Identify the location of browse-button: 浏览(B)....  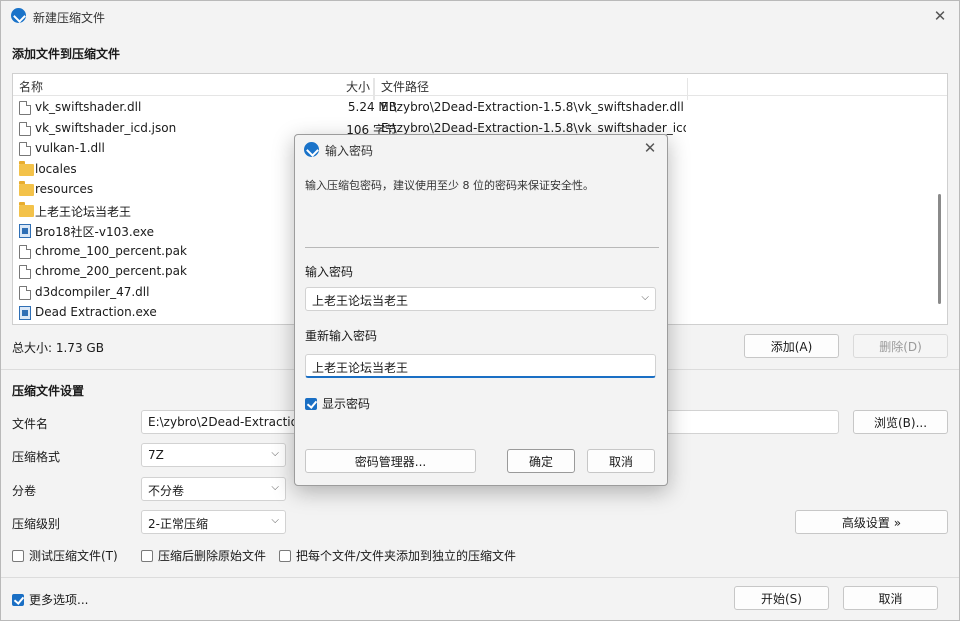
(900, 422).